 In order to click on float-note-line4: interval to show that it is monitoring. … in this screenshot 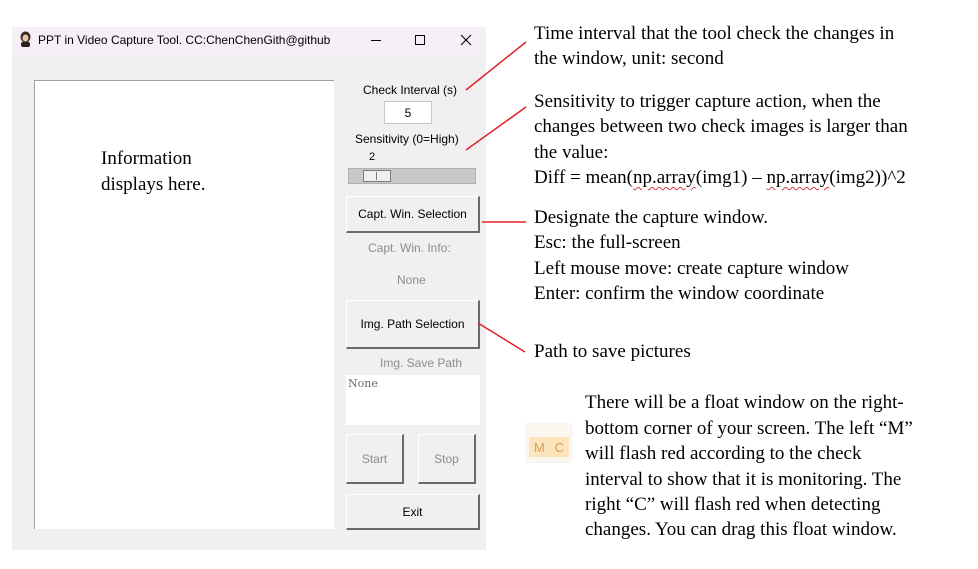, I will do `click(743, 479)`.